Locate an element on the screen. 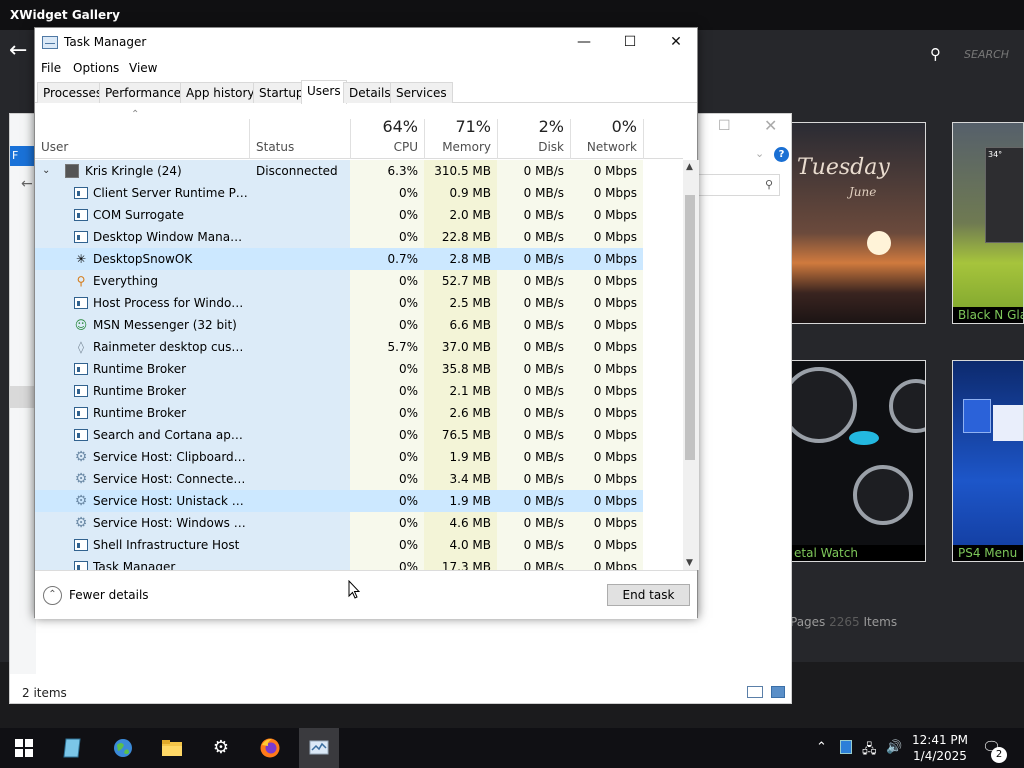 The width and height of the screenshot is (1024, 768). firefox-icon is located at coordinates (270, 749).